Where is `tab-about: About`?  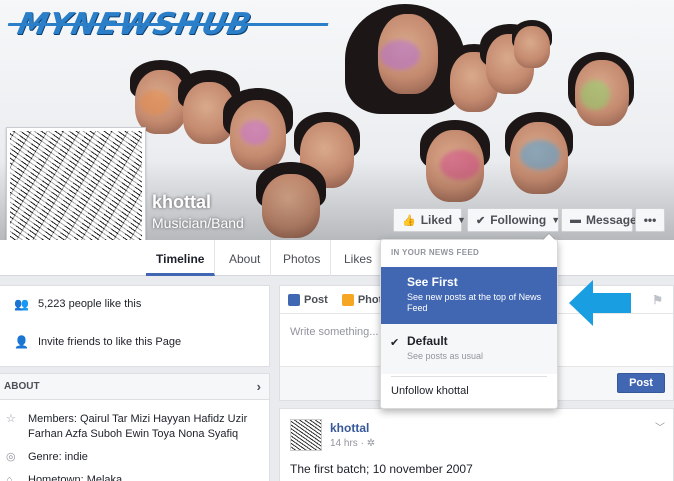
tab-about: About is located at coordinates (245, 258).